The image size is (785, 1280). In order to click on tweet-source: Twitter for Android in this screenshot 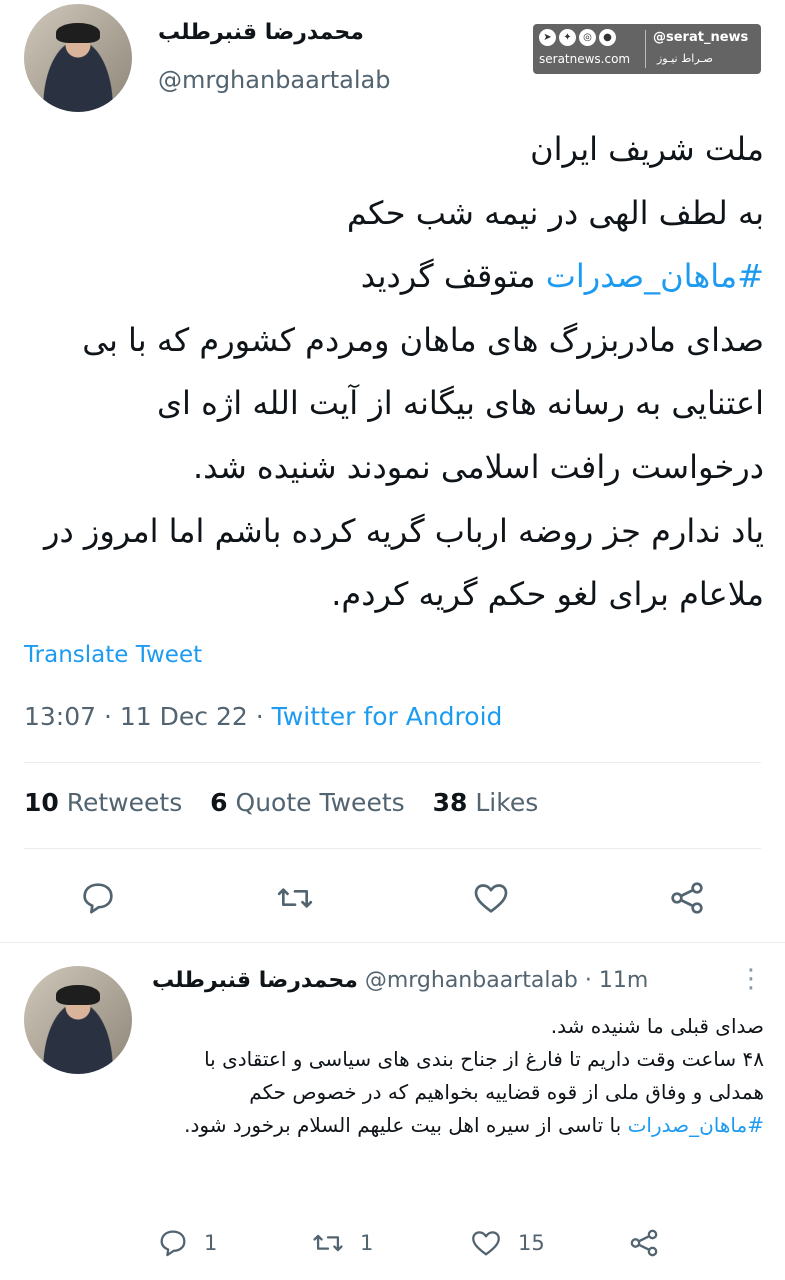, I will do `click(387, 716)`.